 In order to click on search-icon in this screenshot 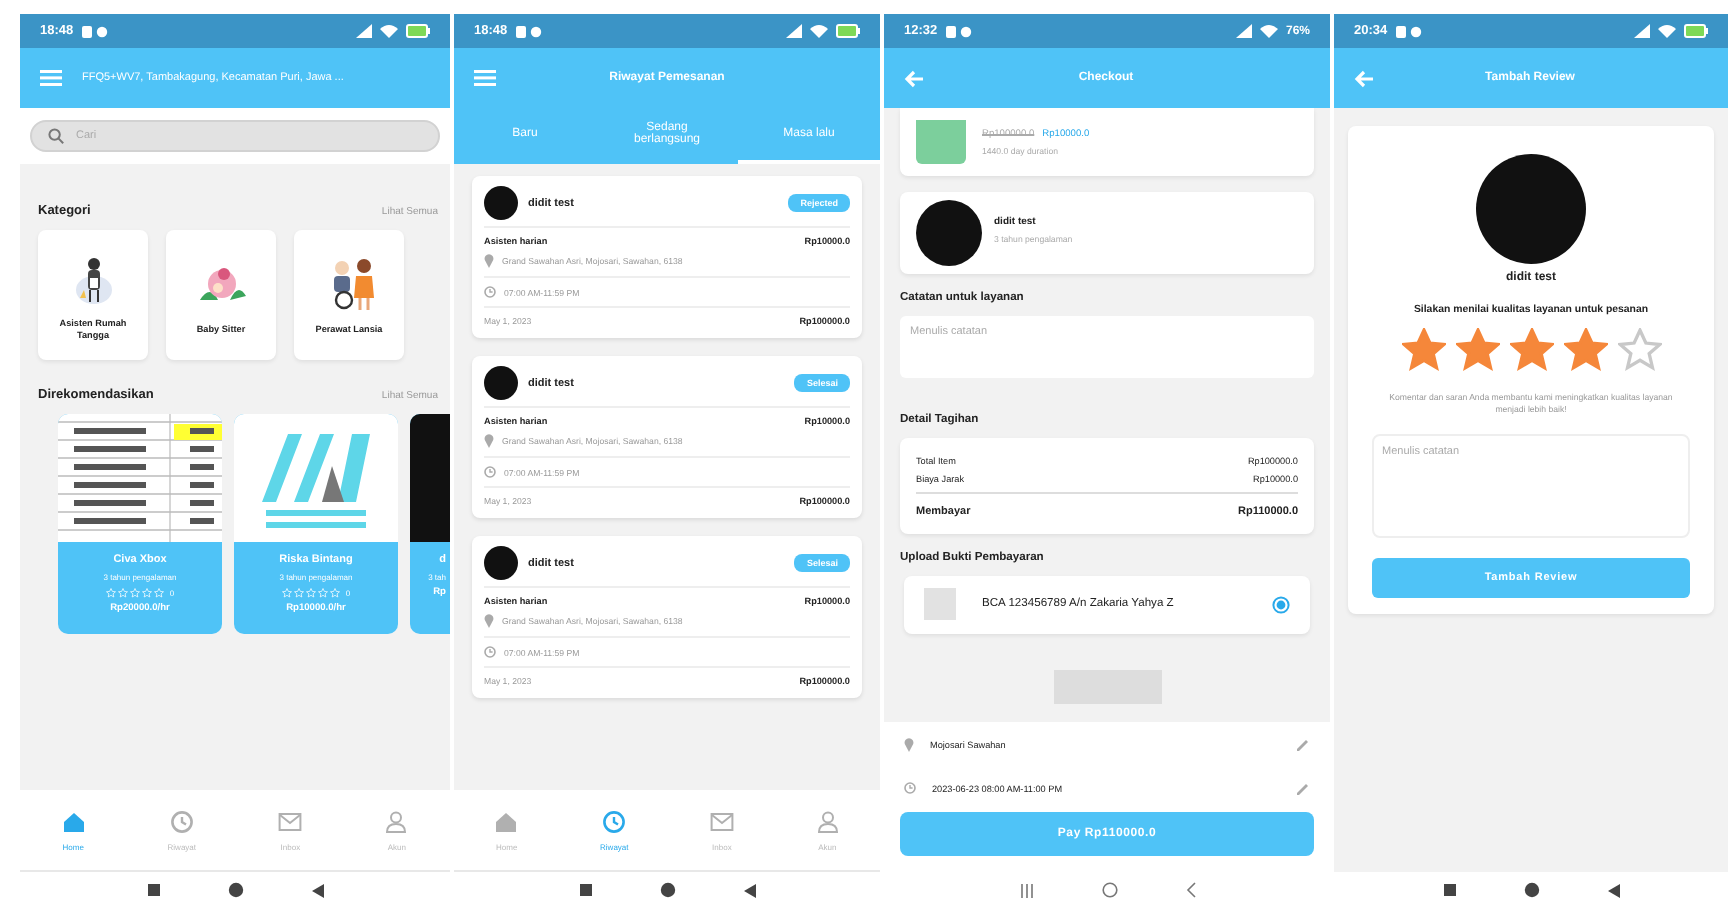, I will do `click(56, 136)`.